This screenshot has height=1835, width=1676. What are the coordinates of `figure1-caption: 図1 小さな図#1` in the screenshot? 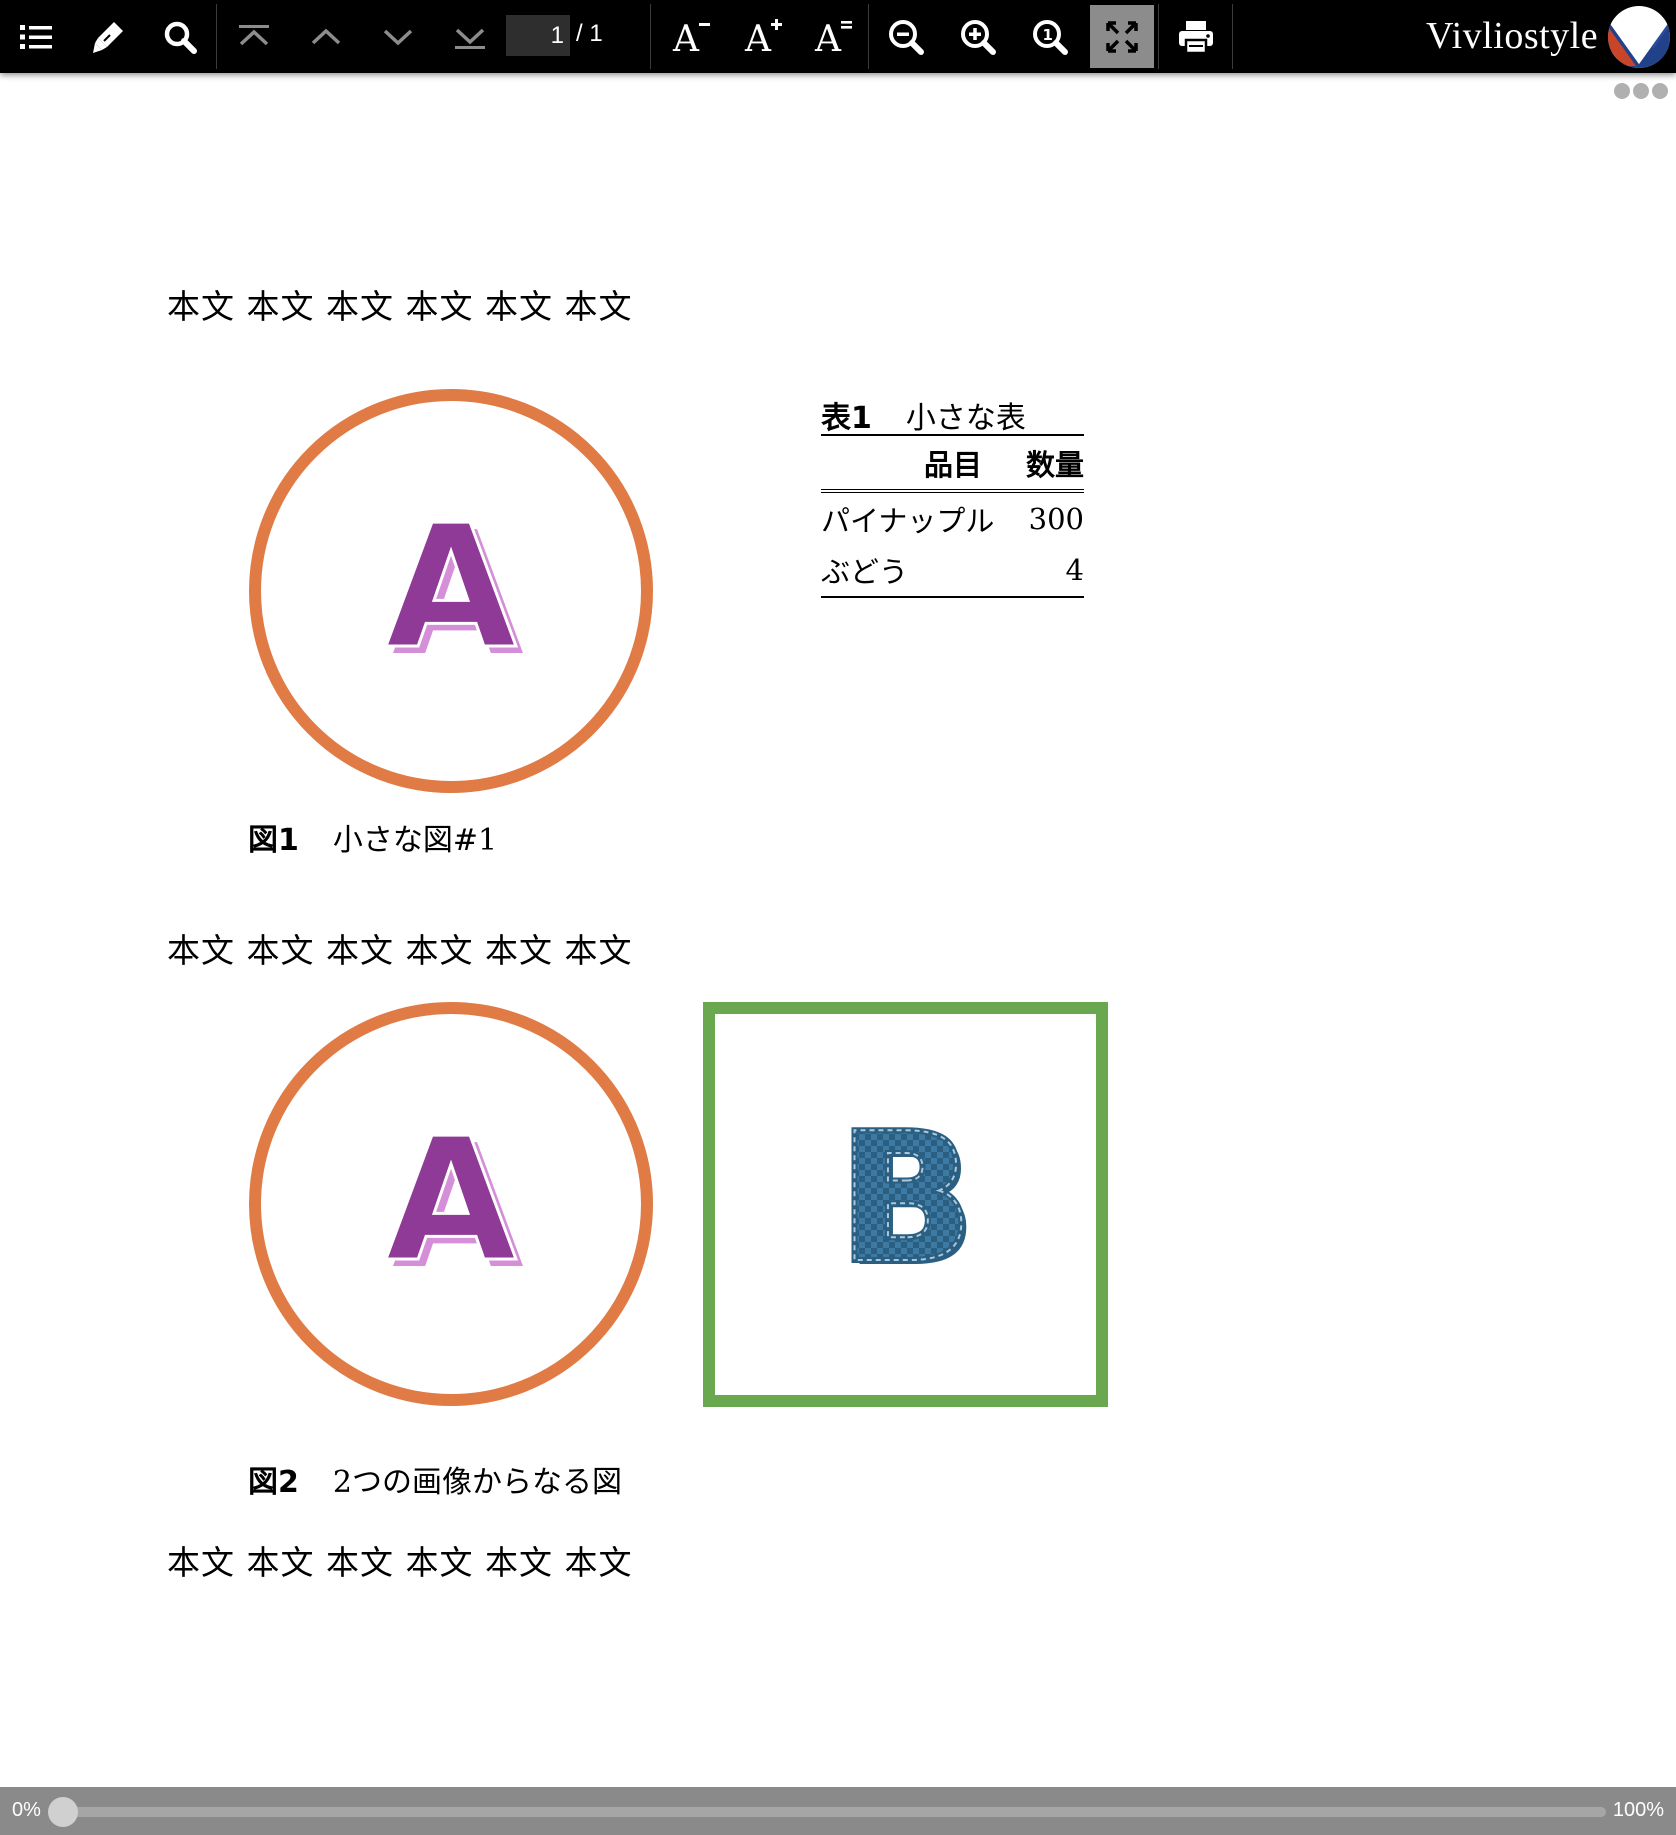 It's located at (372, 837).